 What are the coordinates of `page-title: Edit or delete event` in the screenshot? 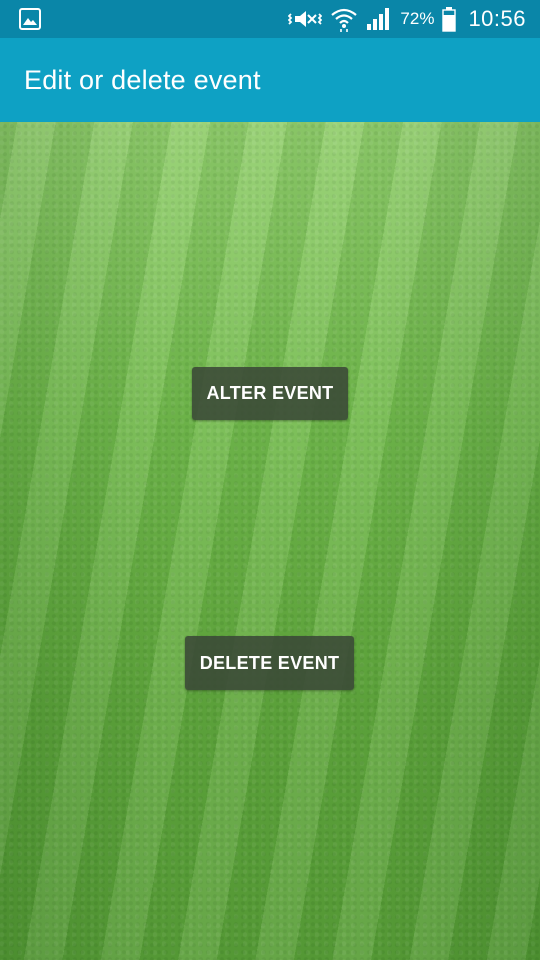 It's located at (142, 79).